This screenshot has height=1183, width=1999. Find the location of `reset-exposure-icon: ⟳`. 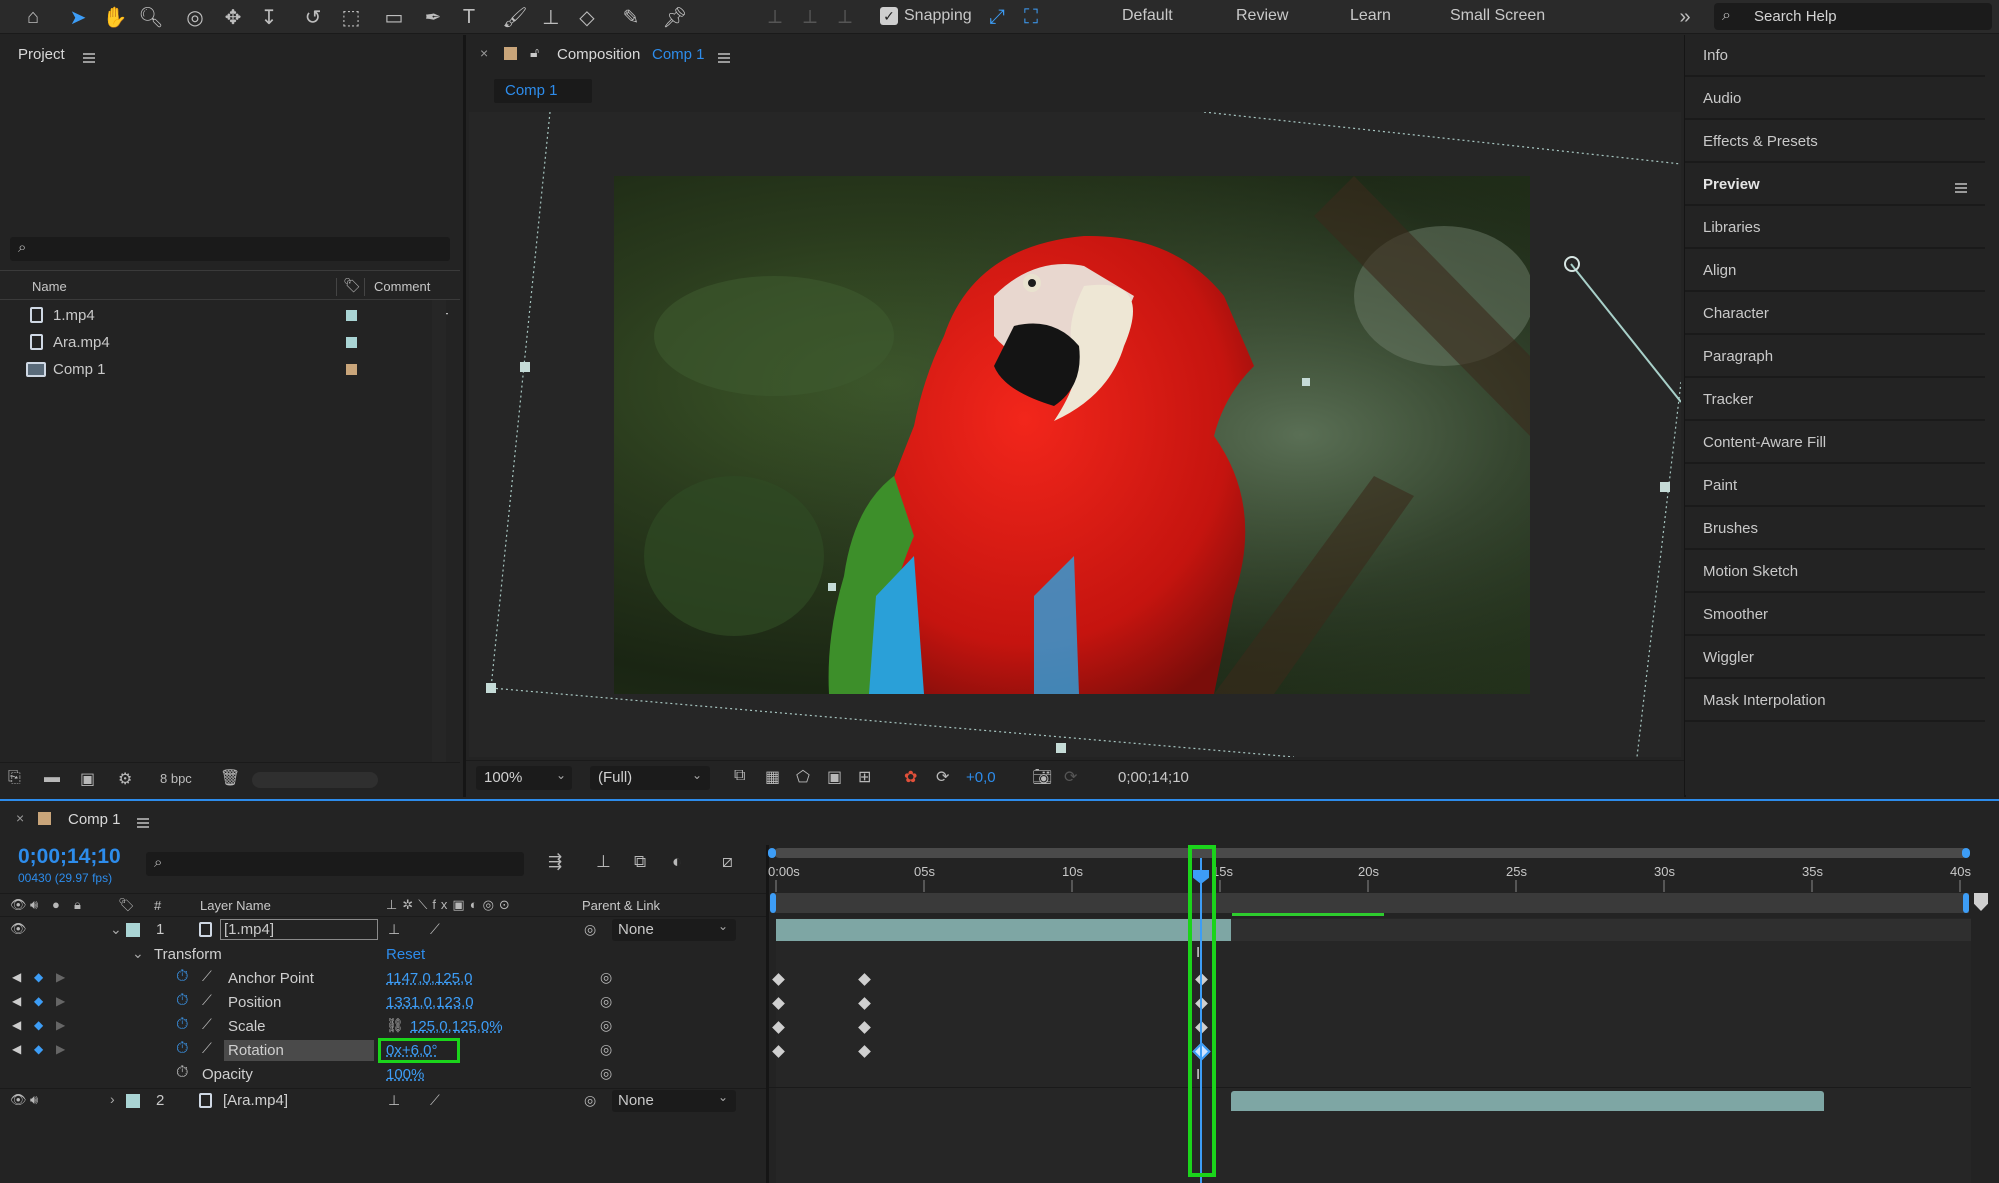

reset-exposure-icon: ⟳ is located at coordinates (942, 777).